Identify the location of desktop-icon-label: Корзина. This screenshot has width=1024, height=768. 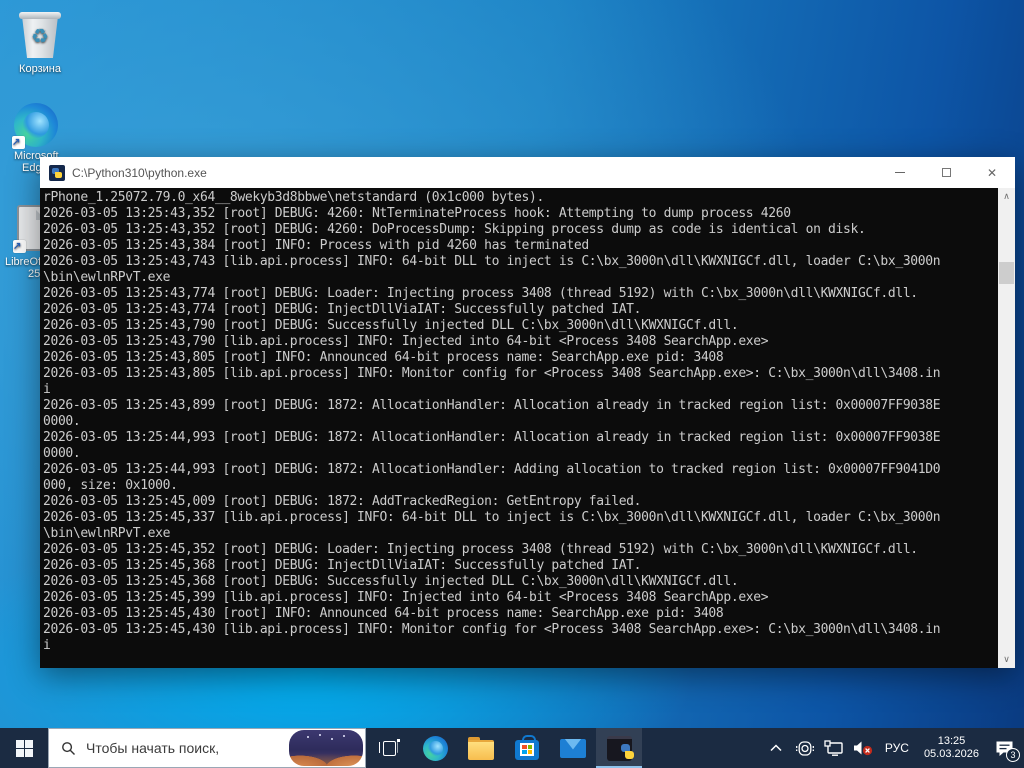
(40, 69).